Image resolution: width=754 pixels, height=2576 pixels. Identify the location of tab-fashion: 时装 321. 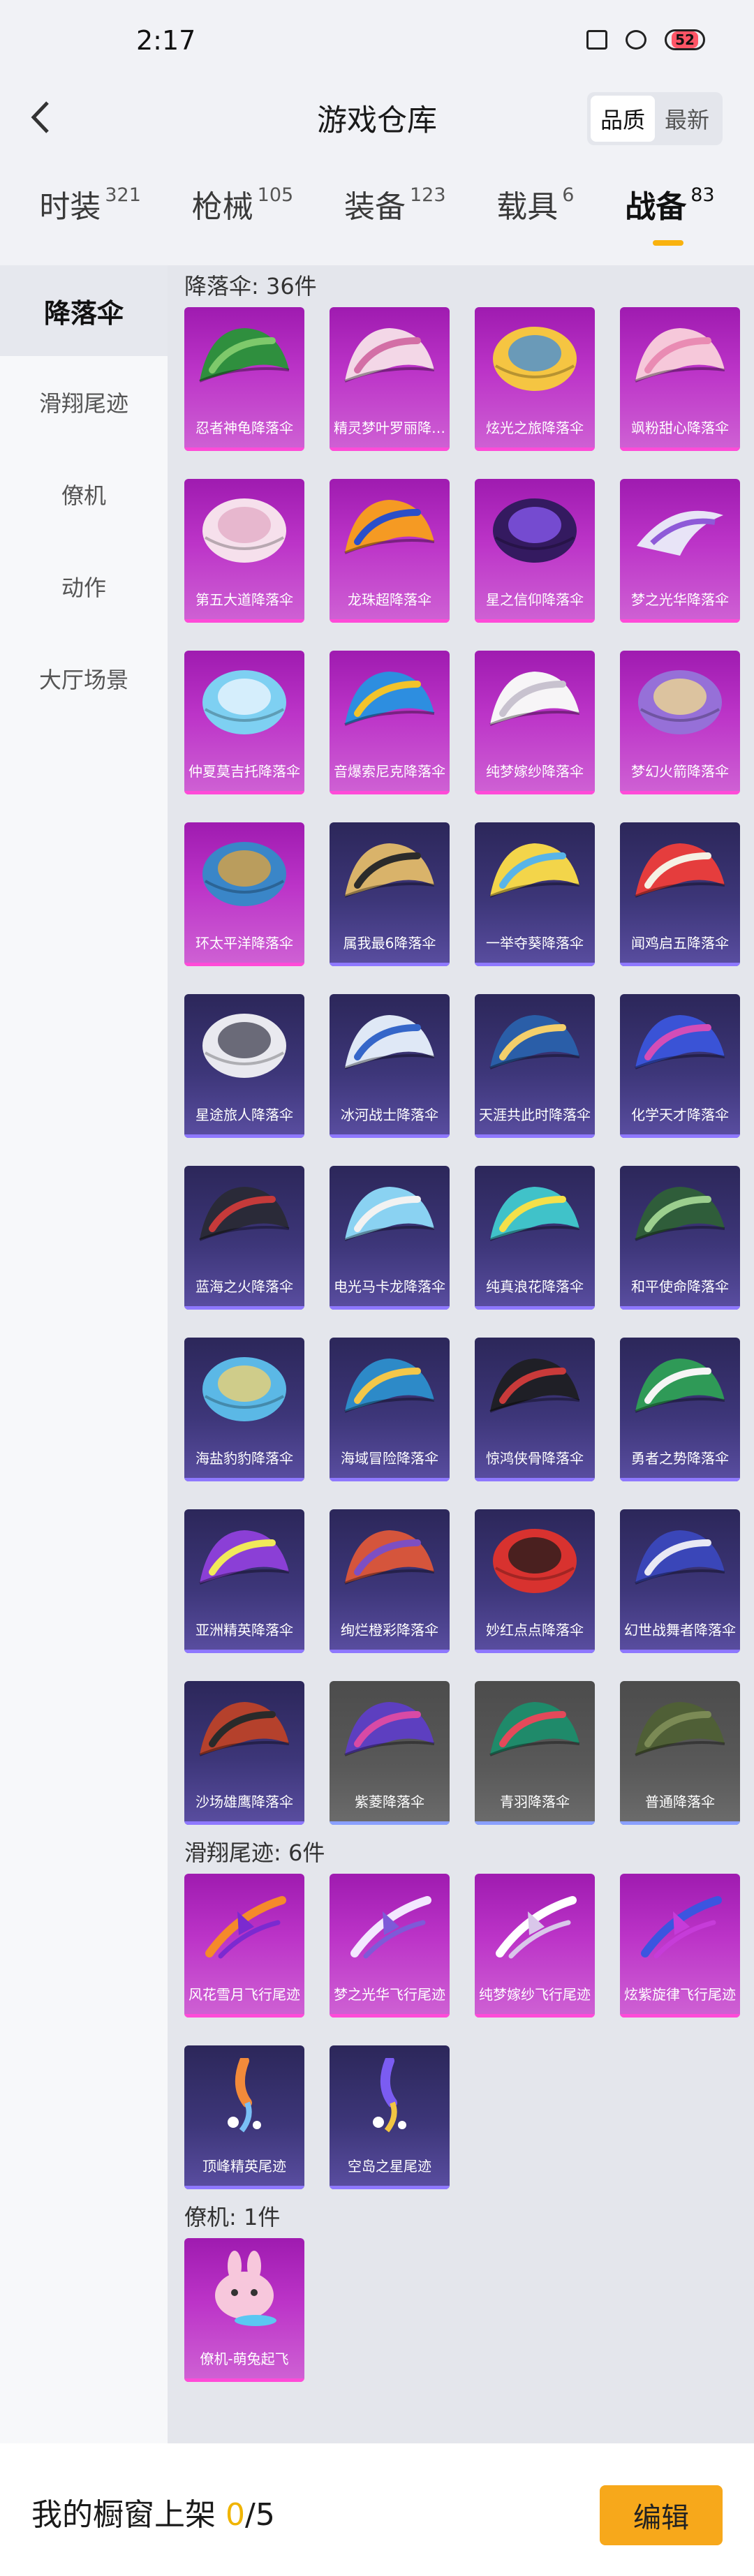
(90, 204).